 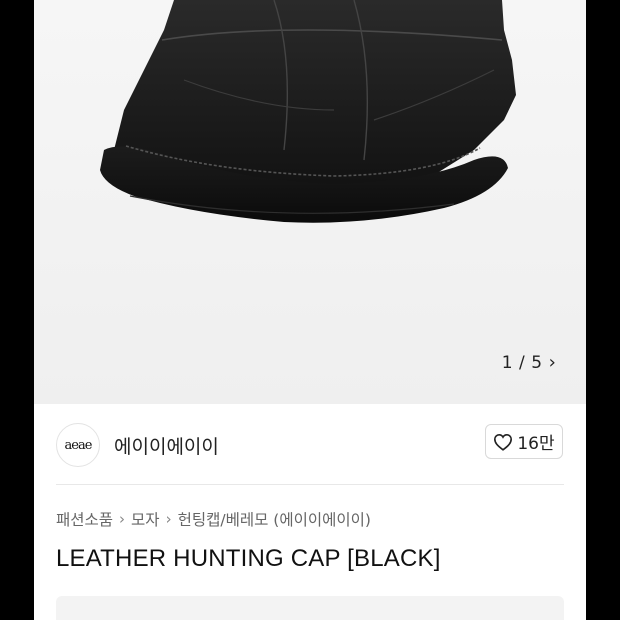 I want to click on breadcrumb-item-subcategory: 모자, so click(x=145, y=519).